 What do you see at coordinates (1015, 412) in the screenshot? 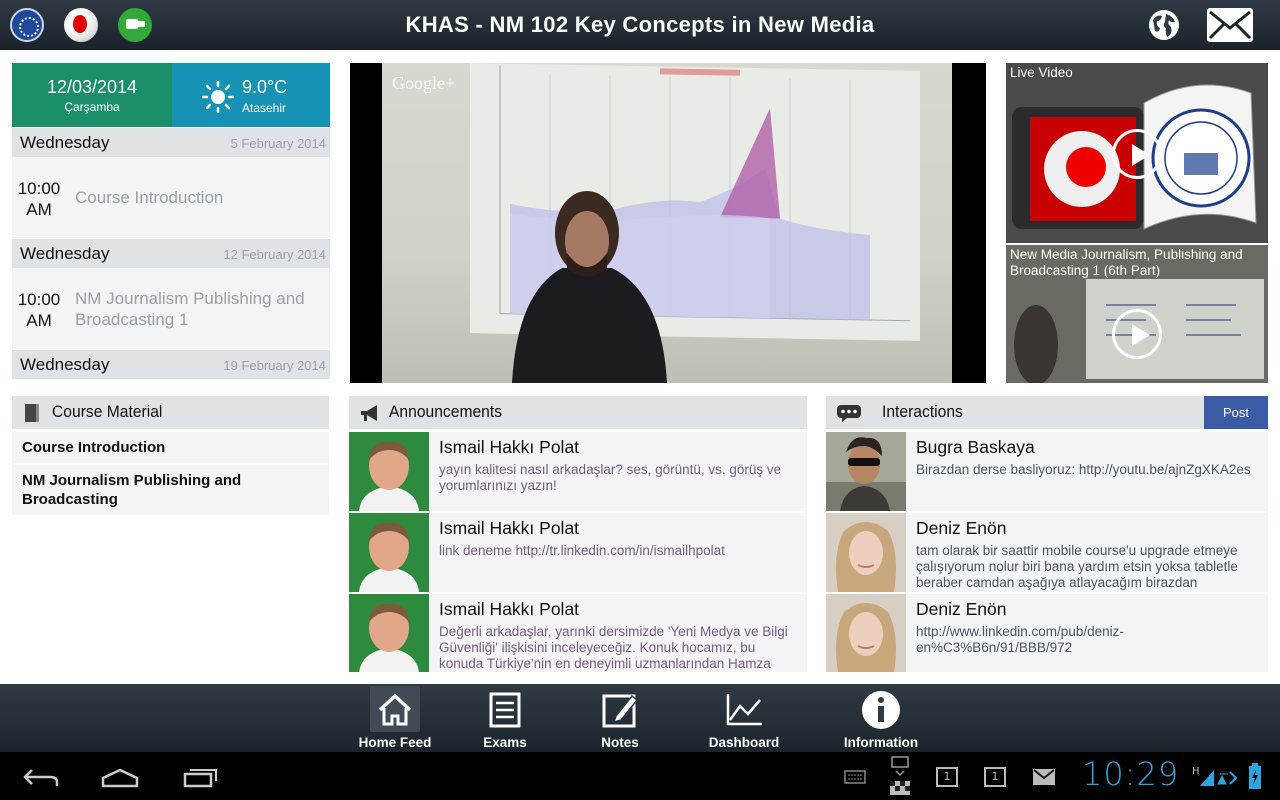
I see `interactions-header: Interactions` at bounding box center [1015, 412].